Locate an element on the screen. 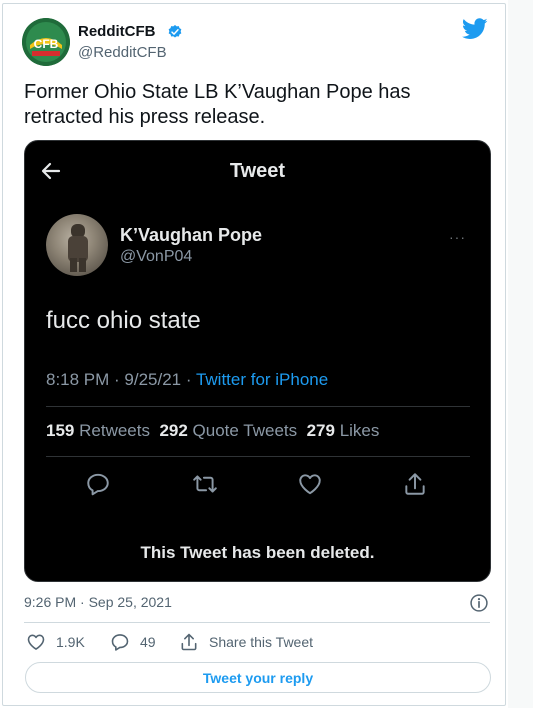 Image resolution: width=533 pixels, height=708 pixels. share-icon is located at coordinates (189, 642).